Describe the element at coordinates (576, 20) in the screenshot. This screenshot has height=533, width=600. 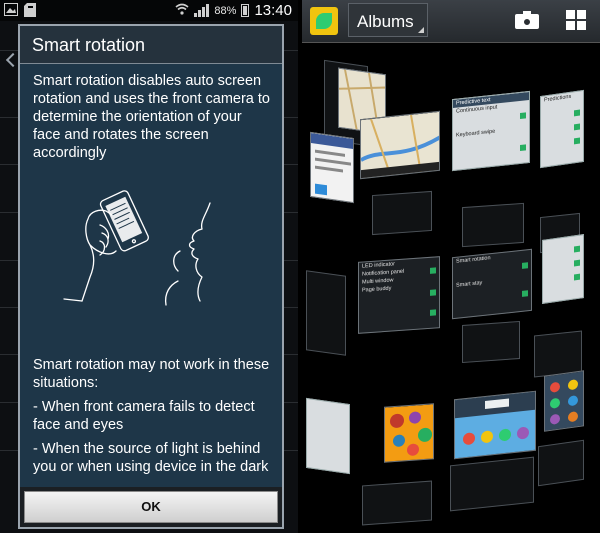
I see `grid-view-icon` at that location.